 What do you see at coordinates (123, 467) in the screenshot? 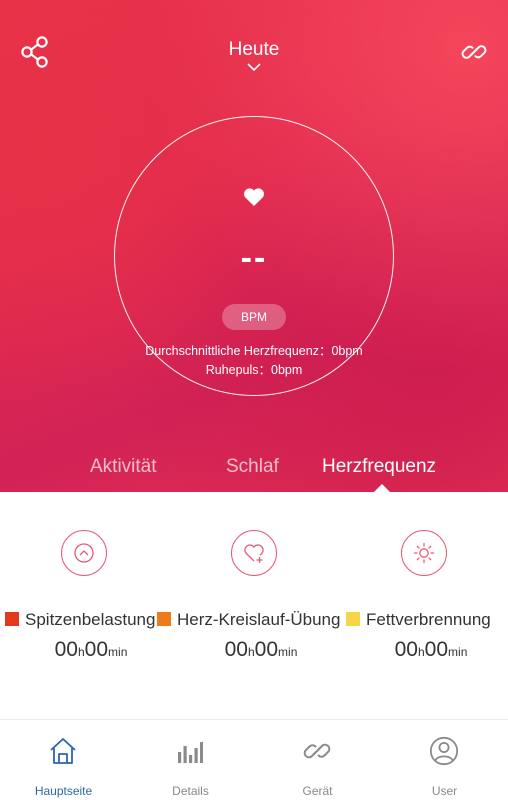
I see `tab-aktivitaet: Aktivität` at bounding box center [123, 467].